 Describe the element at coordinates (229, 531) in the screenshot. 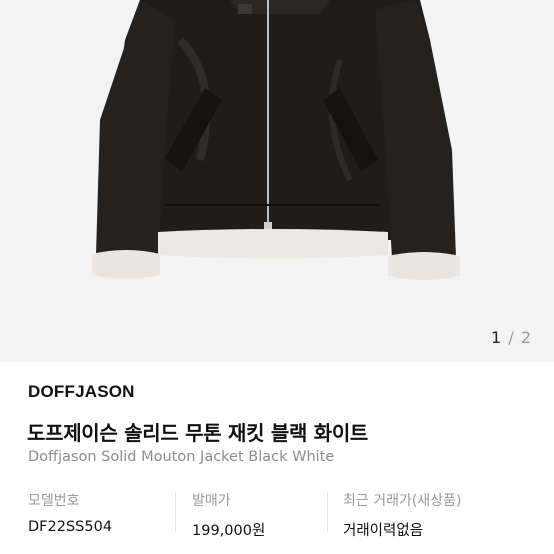

I see `release-price-value: 199,000원` at that location.